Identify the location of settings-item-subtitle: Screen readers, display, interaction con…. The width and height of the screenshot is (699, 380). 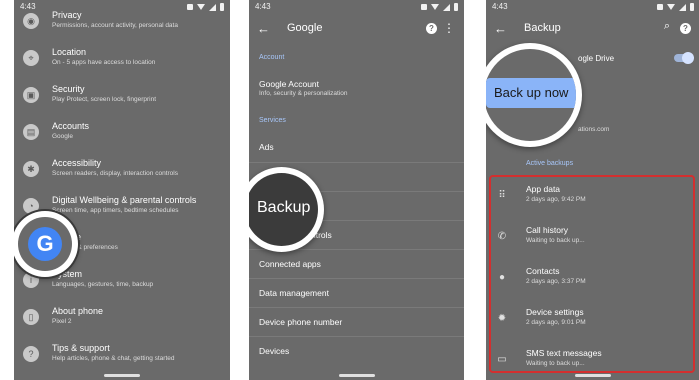
(115, 173).